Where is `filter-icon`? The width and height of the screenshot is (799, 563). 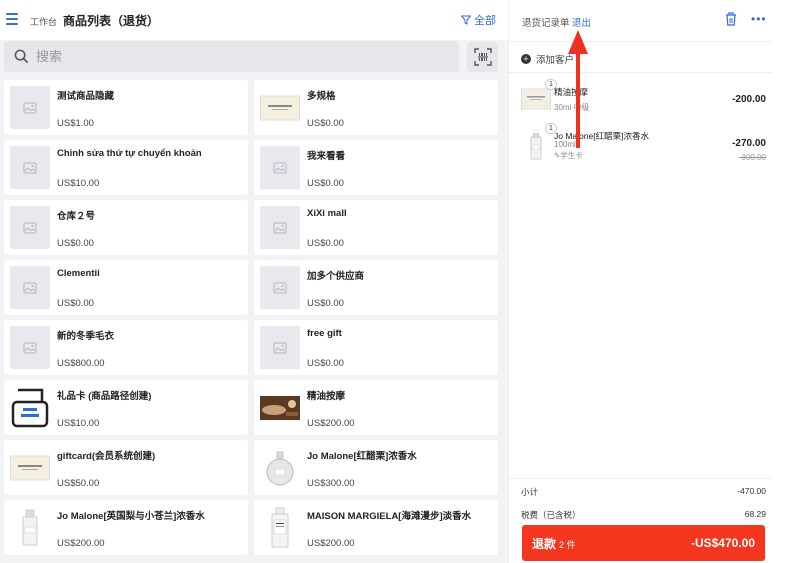 filter-icon is located at coordinates (466, 20).